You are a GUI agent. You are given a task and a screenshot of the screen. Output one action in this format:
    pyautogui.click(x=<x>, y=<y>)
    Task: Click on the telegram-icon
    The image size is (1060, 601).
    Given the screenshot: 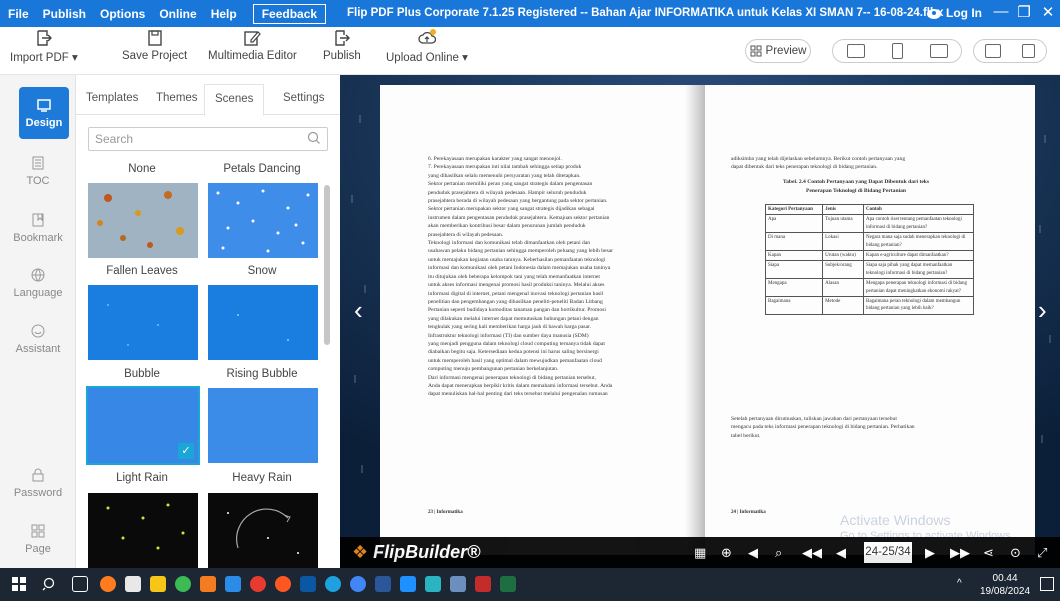 What is the action you would take?
    pyautogui.click(x=333, y=584)
    